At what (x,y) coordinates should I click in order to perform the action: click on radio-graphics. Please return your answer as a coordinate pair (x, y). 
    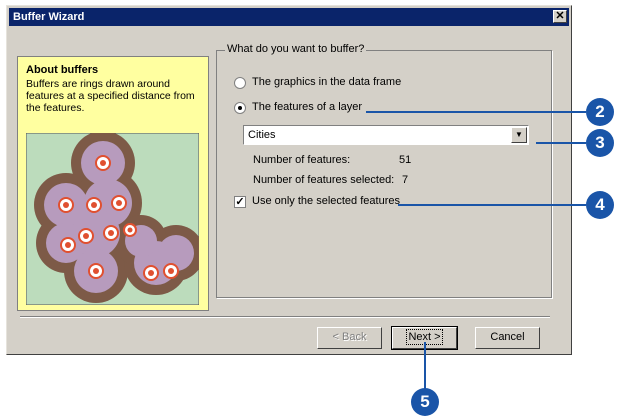
    Looking at the image, I should click on (240, 83).